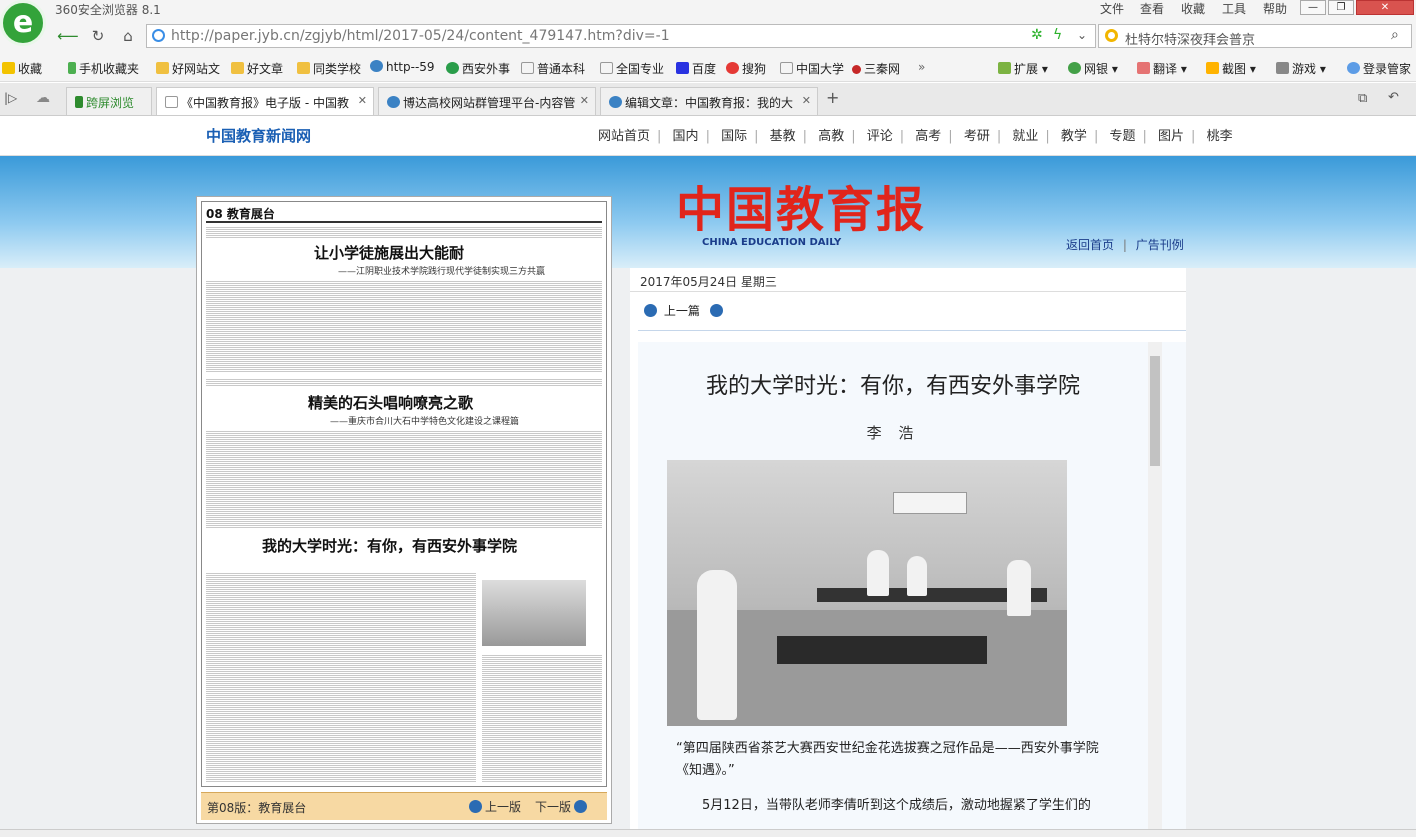 The width and height of the screenshot is (1416, 837). Describe the element at coordinates (257, 68) in the screenshot. I see `bookmark-article: 好文章` at that location.